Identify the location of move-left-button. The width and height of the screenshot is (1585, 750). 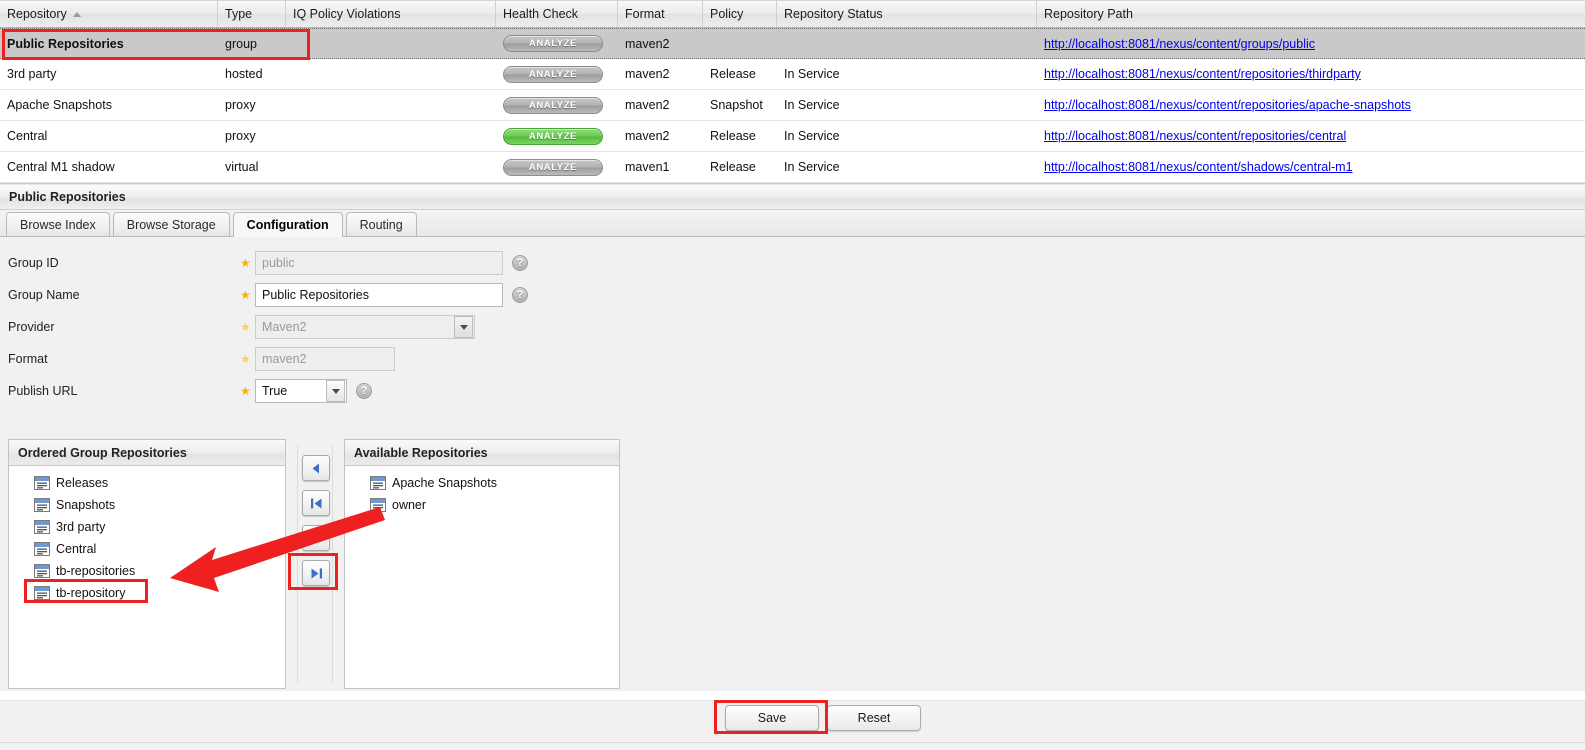
(316, 468).